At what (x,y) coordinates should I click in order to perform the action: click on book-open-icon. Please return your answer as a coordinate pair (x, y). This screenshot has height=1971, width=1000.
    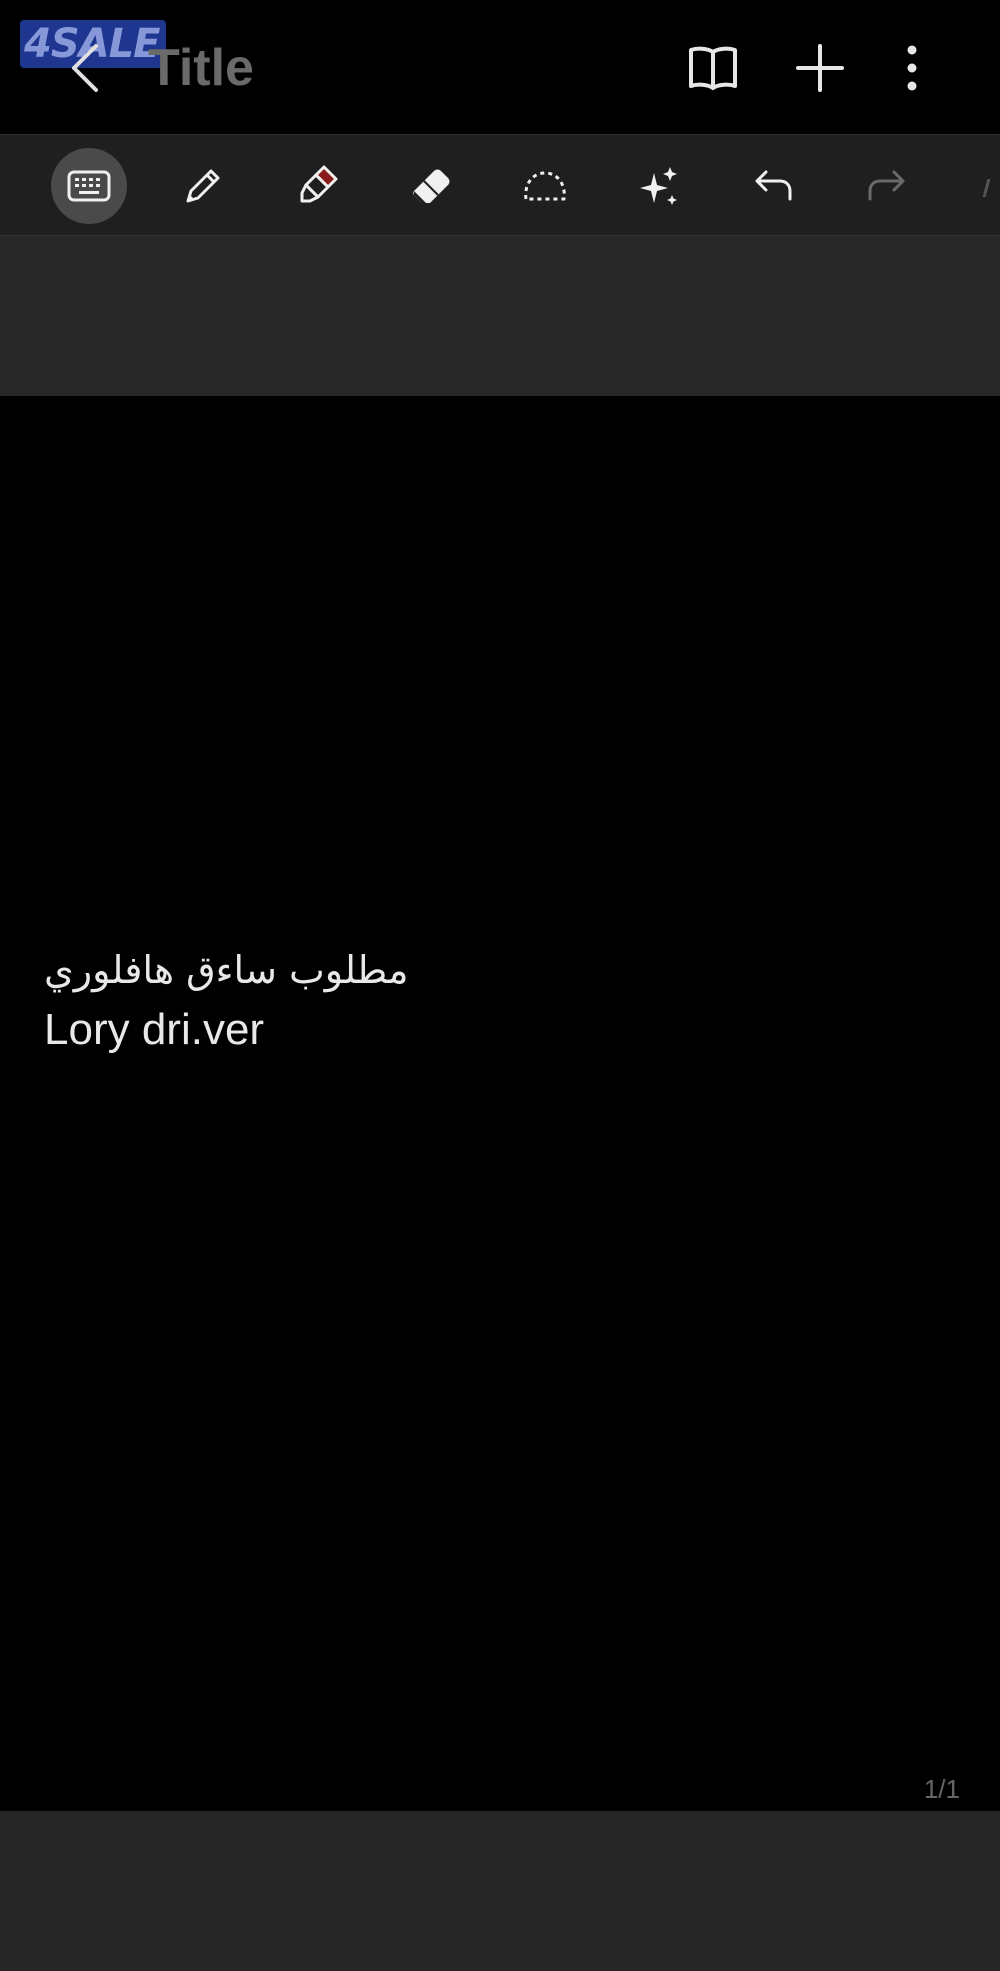
    Looking at the image, I should click on (713, 68).